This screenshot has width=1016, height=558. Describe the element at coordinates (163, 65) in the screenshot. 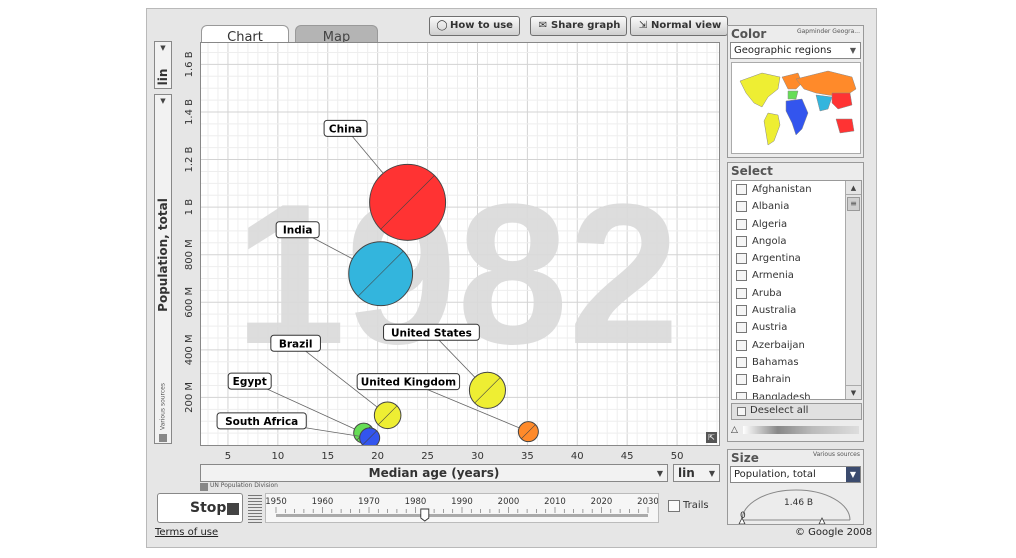

I see `y-scale-dropdown: ▼ lin` at that location.